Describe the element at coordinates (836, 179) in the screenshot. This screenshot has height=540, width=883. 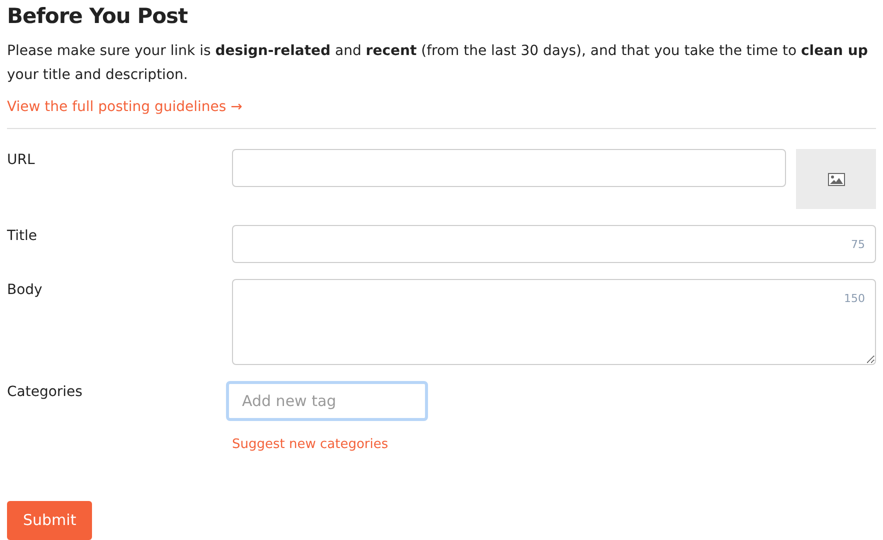
I see `image-icon` at that location.